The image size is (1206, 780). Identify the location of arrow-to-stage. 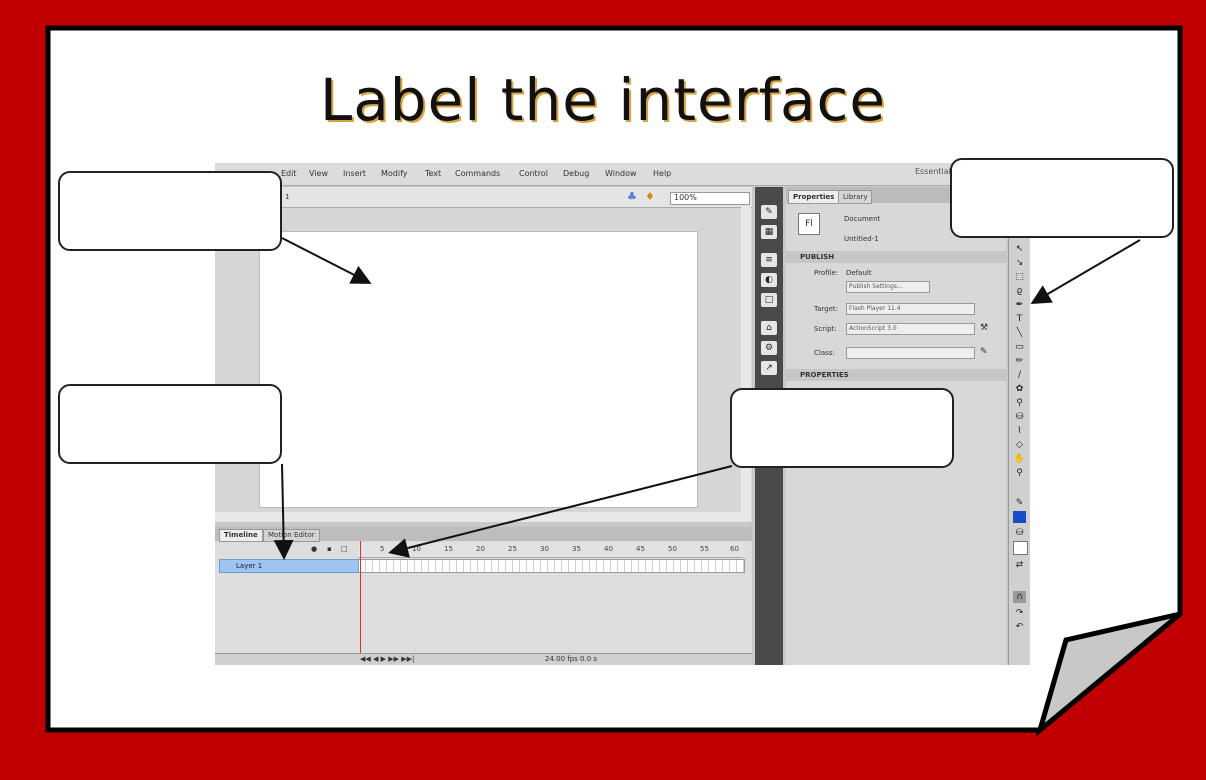
(326, 260).